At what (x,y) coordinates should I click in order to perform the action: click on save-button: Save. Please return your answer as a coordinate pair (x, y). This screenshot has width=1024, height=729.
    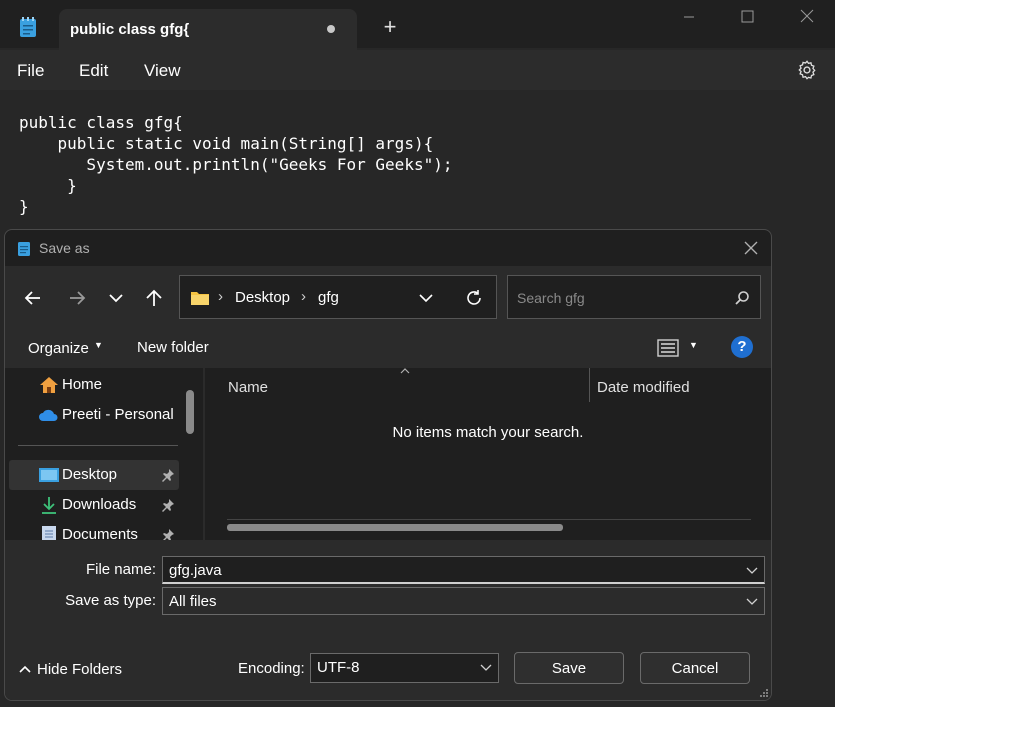
    Looking at the image, I should click on (569, 668).